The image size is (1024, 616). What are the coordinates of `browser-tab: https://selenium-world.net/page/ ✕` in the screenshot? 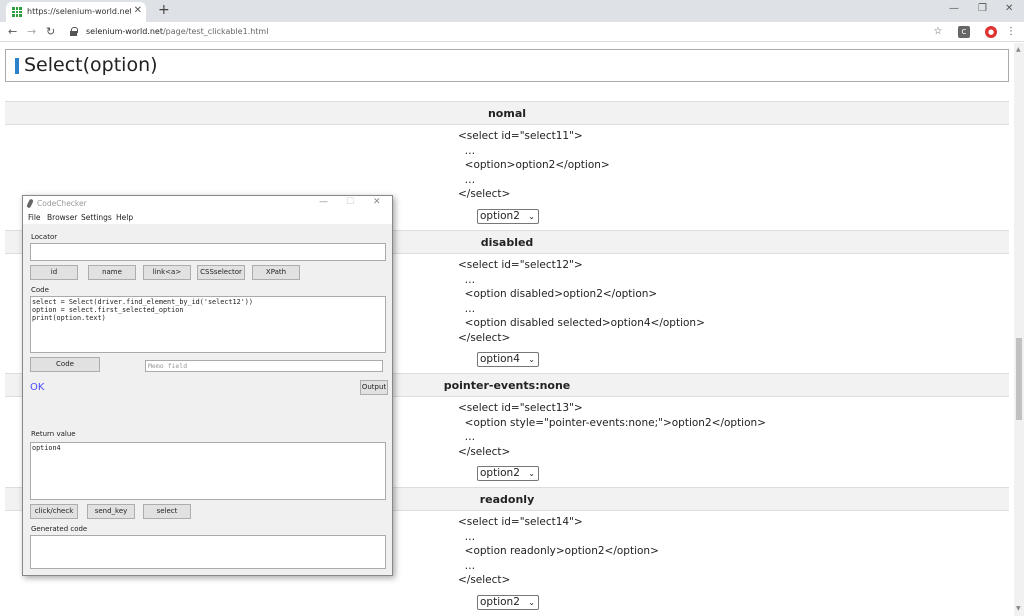 It's located at (76, 12).